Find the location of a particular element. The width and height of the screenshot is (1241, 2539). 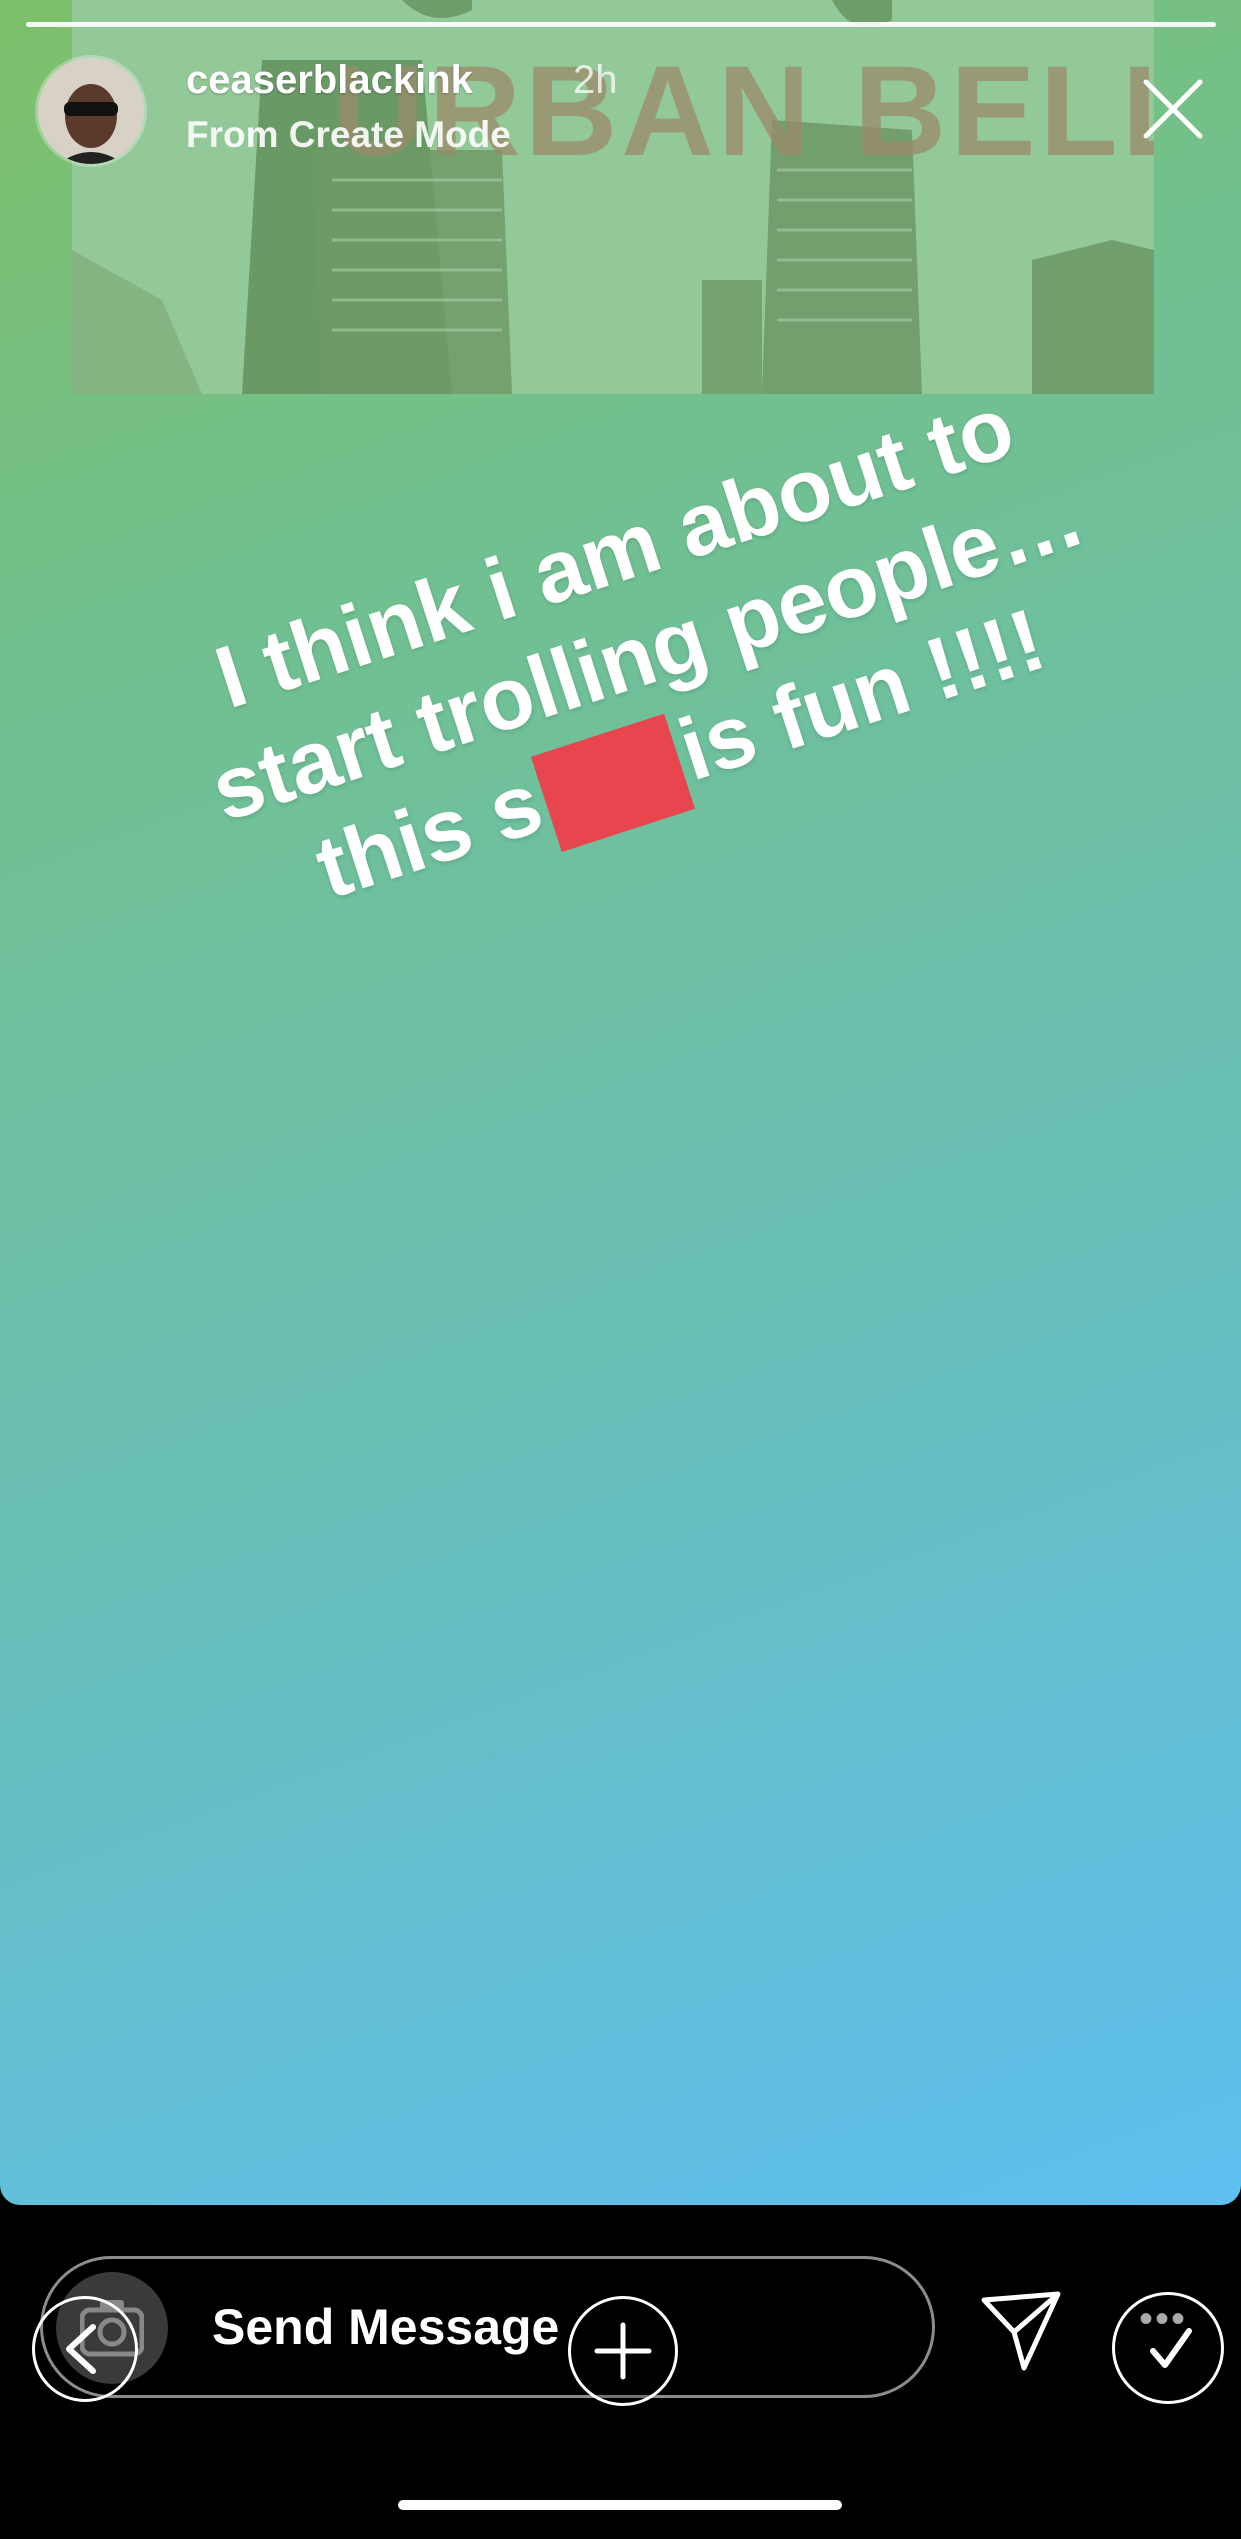

back-button is located at coordinates (85, 2349).